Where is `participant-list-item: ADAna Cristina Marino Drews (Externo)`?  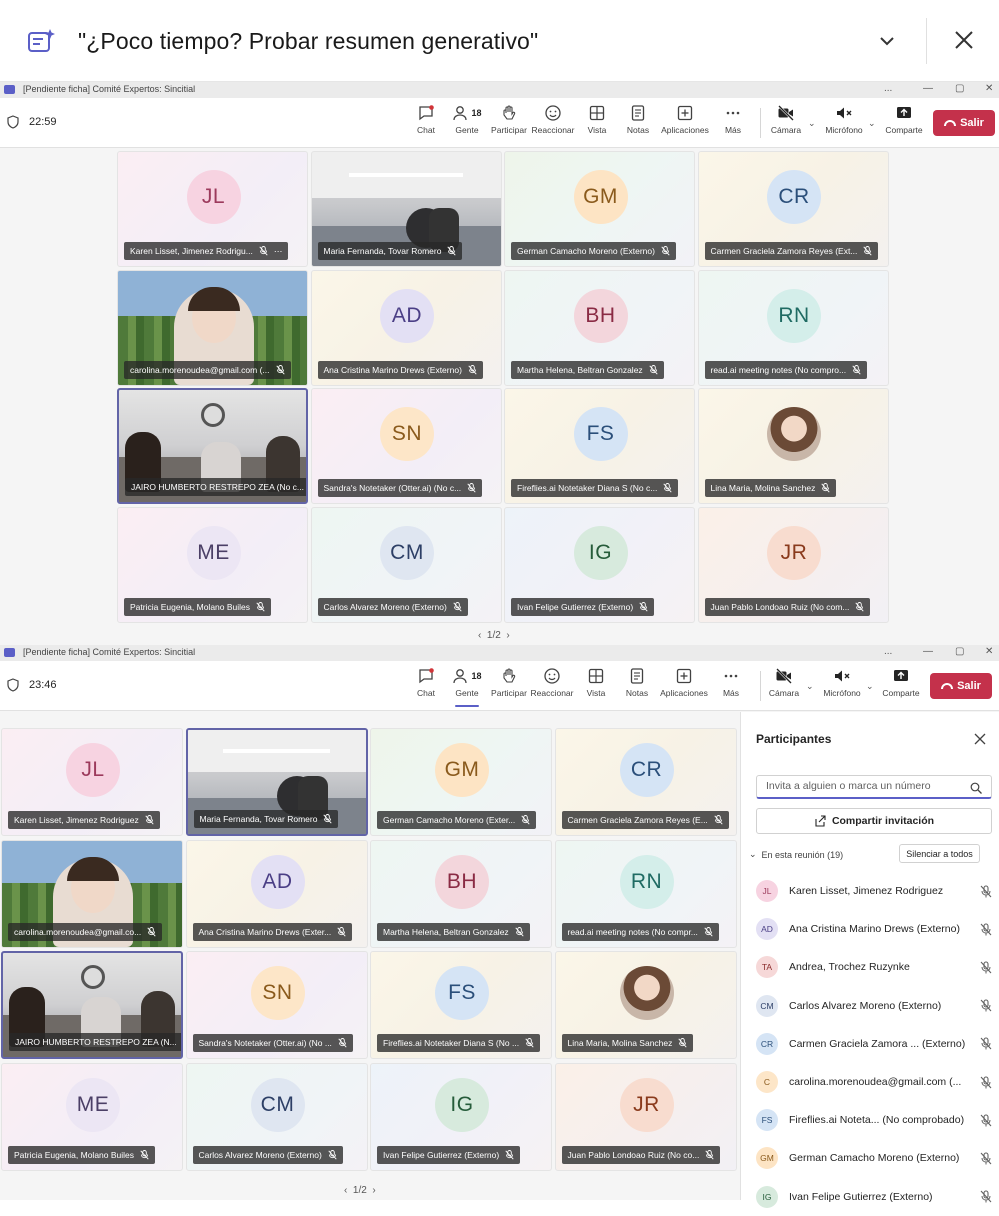 participant-list-item: ADAna Cristina Marino Drews (Externo) is located at coordinates (874, 929).